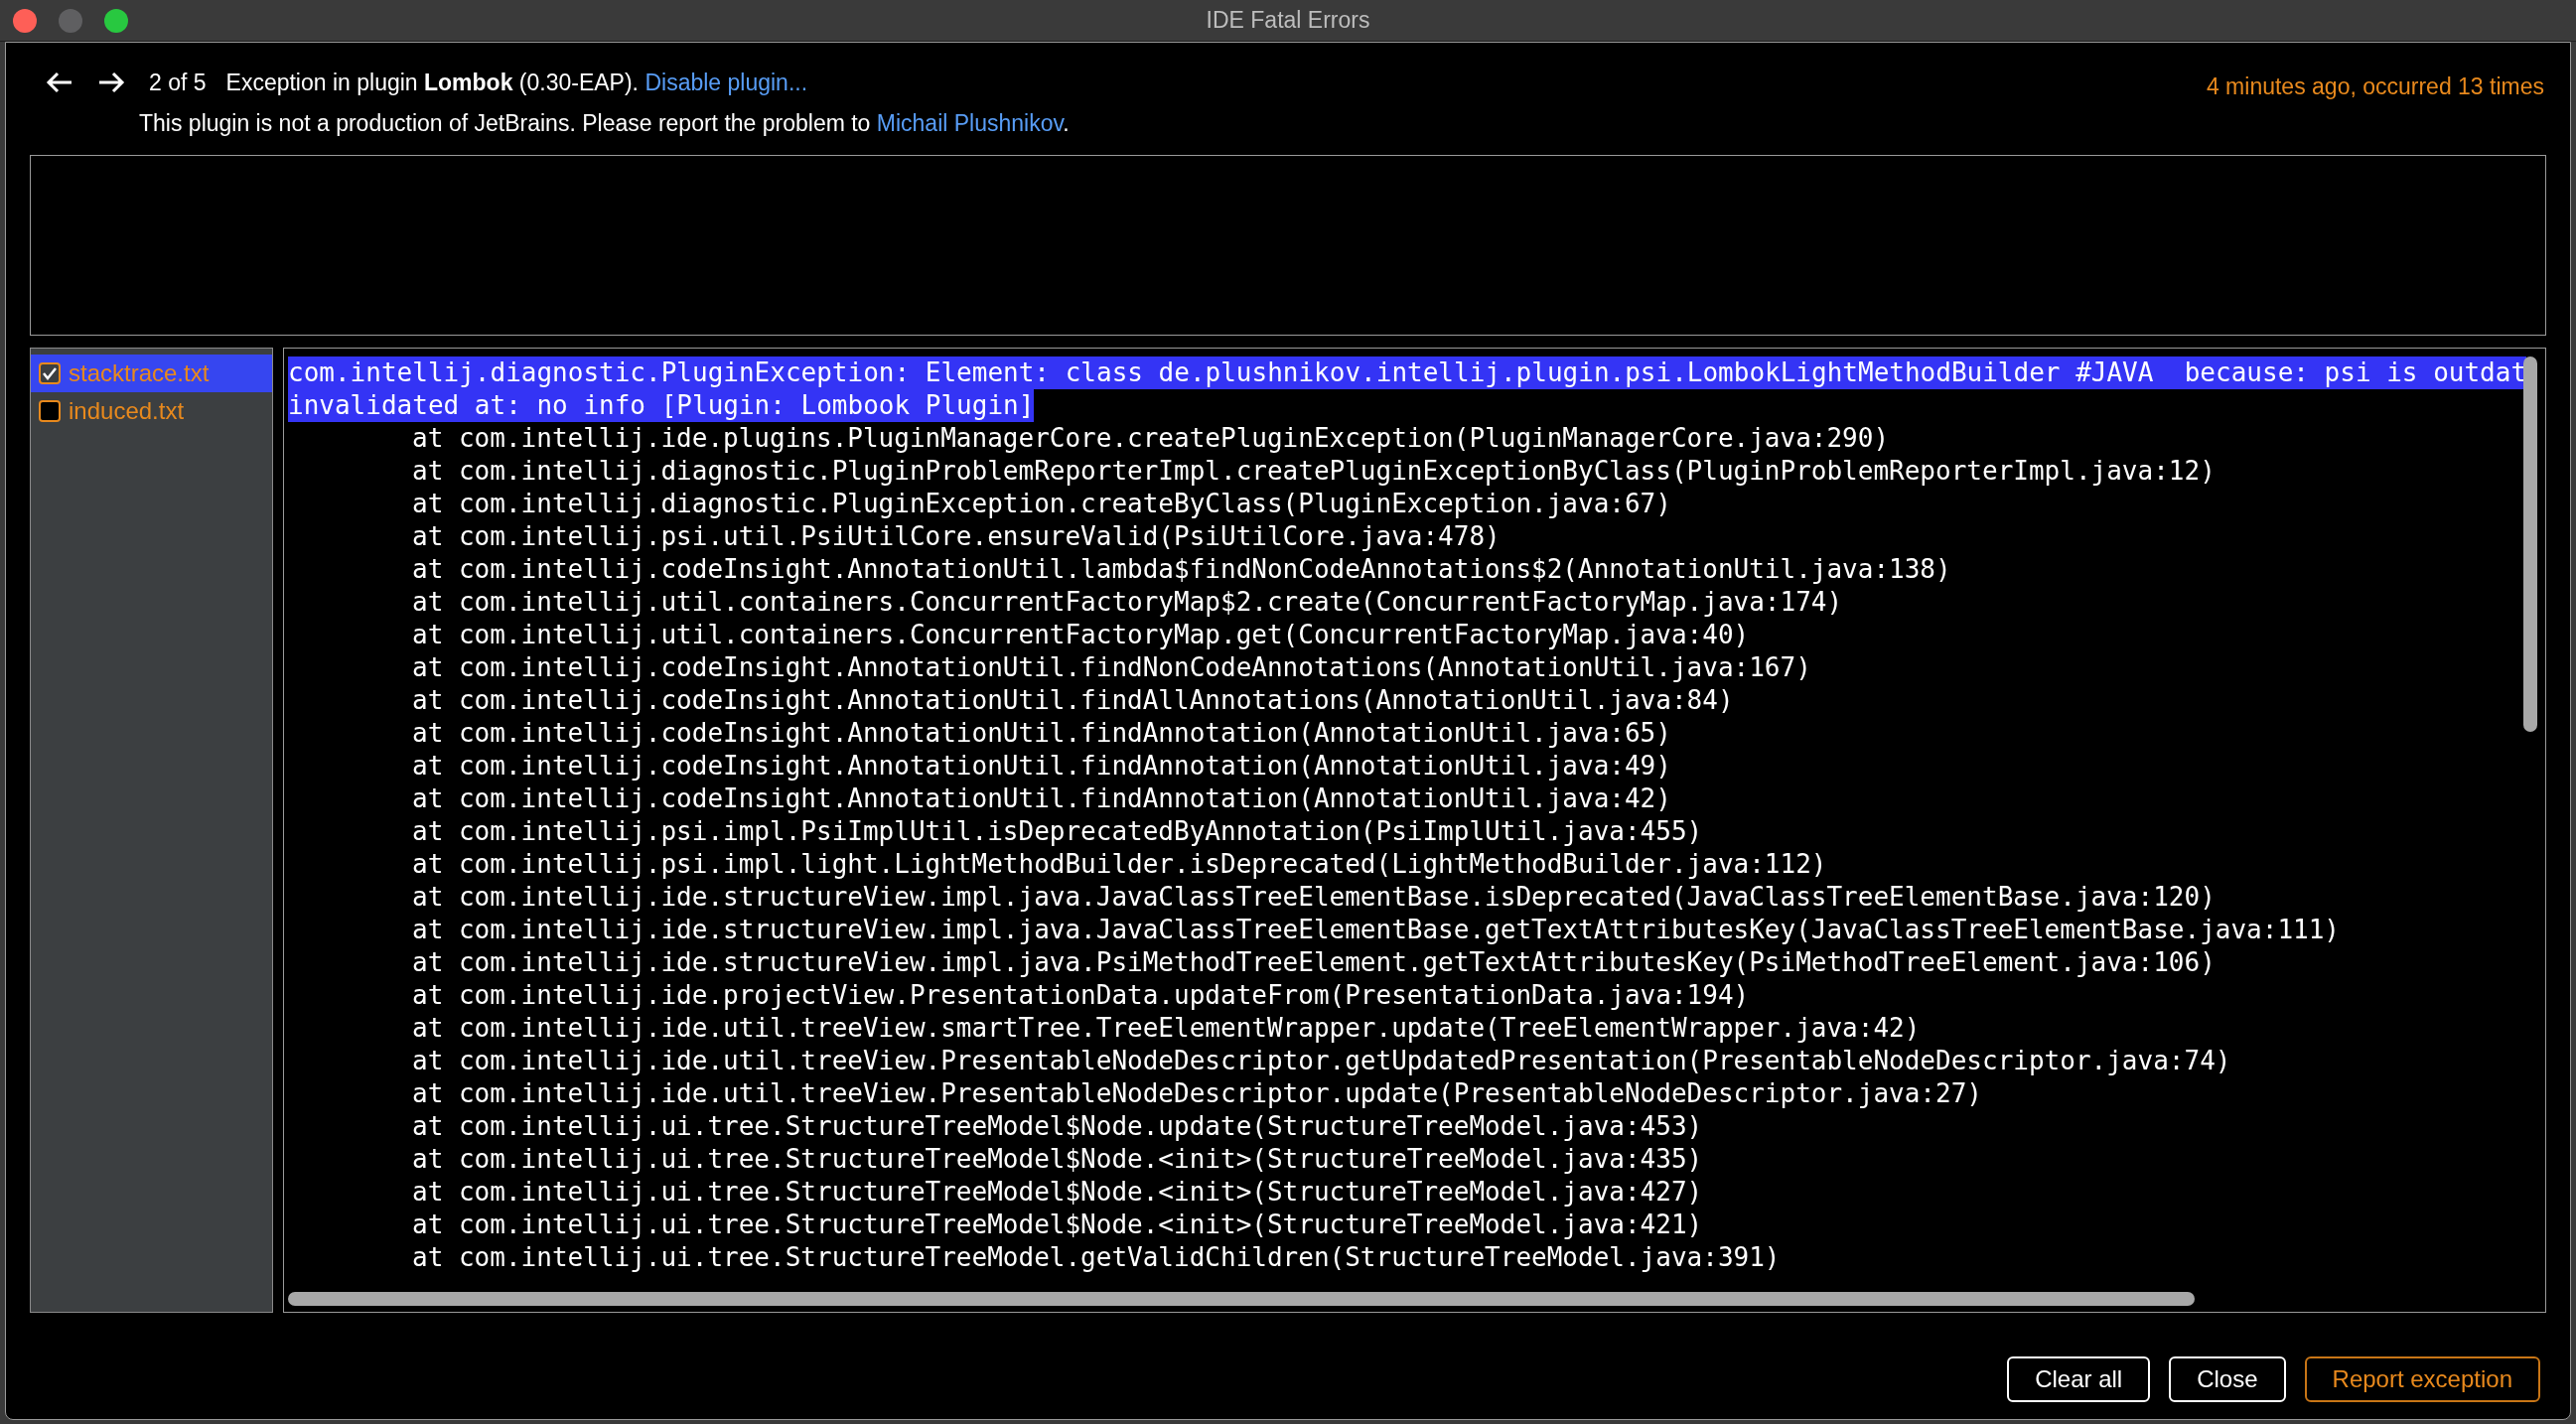 The height and width of the screenshot is (1424, 2576). I want to click on plugin-notice: This plugin is not a production of JetBrains. Please report the problem to Michail Plushnikov., so click(605, 124).